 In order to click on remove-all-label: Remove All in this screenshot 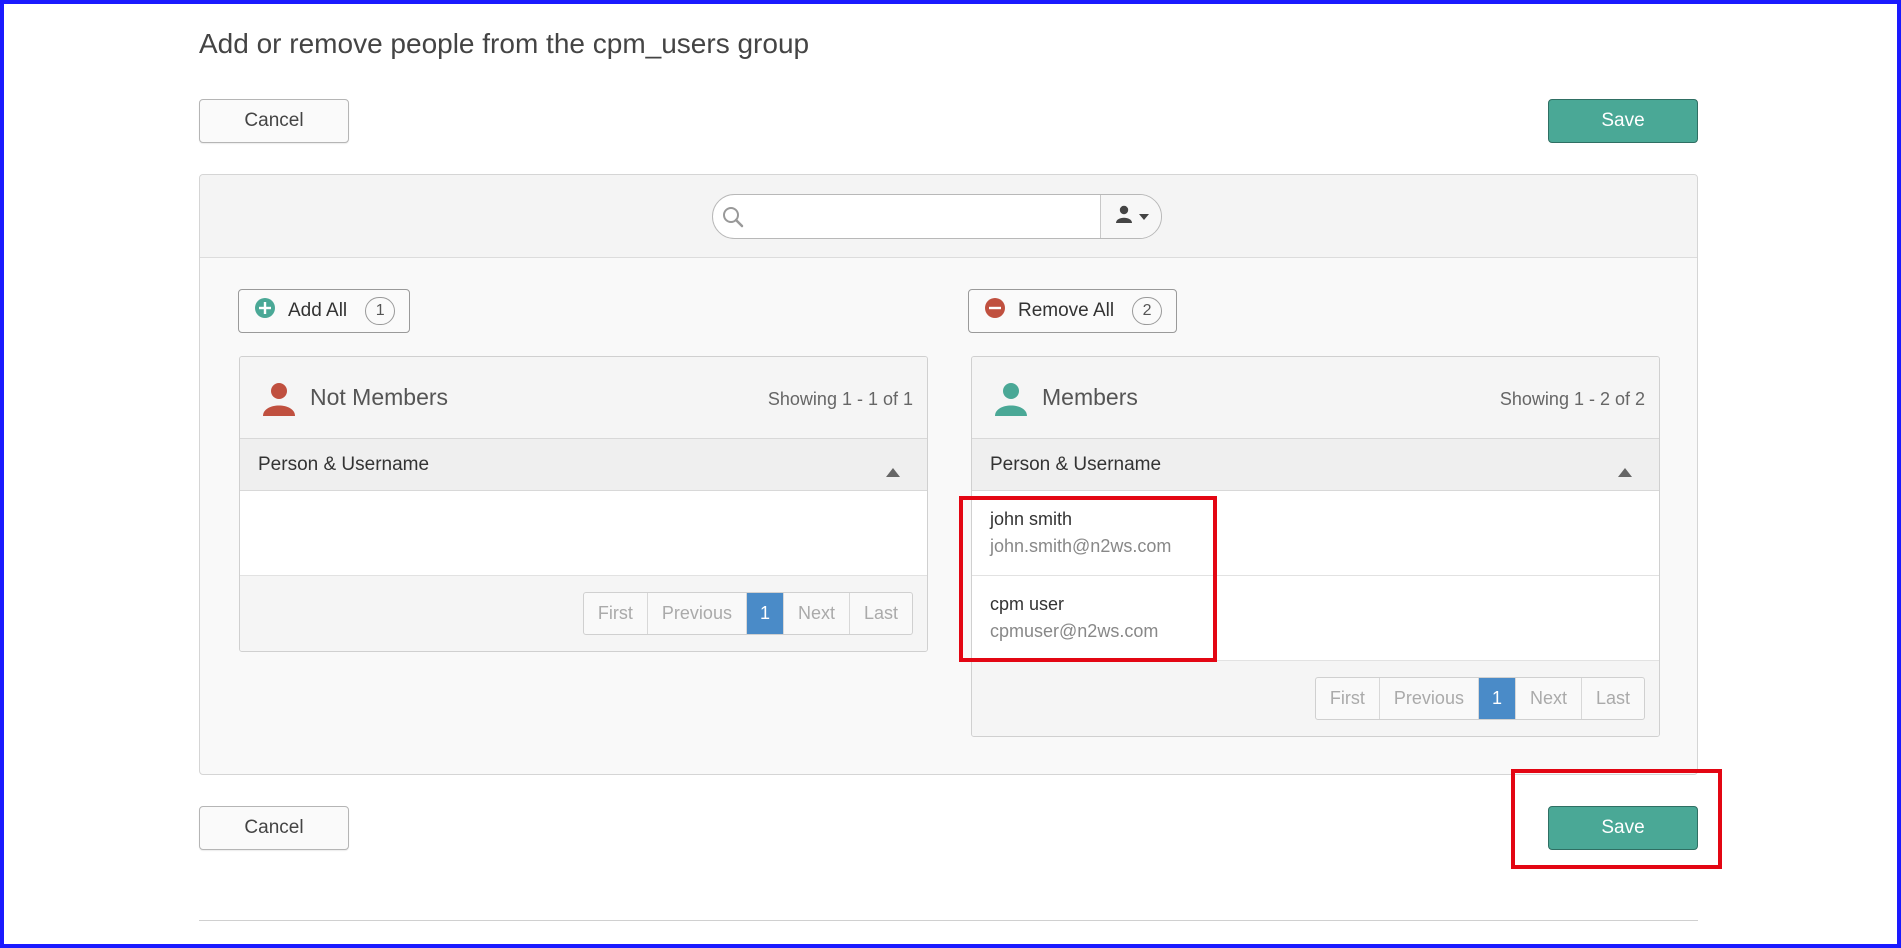, I will do `click(1066, 310)`.